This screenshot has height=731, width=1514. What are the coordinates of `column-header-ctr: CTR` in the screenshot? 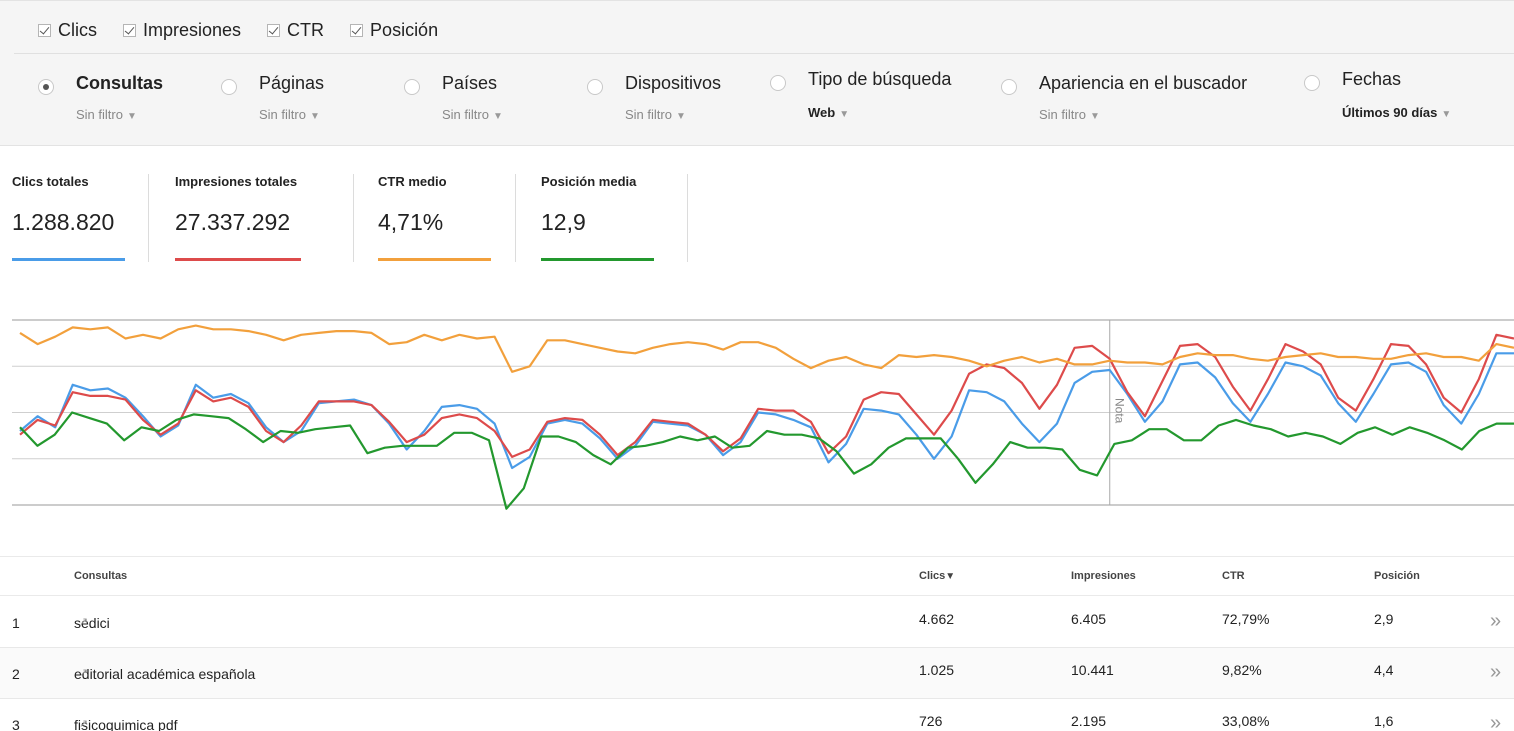 It's located at (1233, 576).